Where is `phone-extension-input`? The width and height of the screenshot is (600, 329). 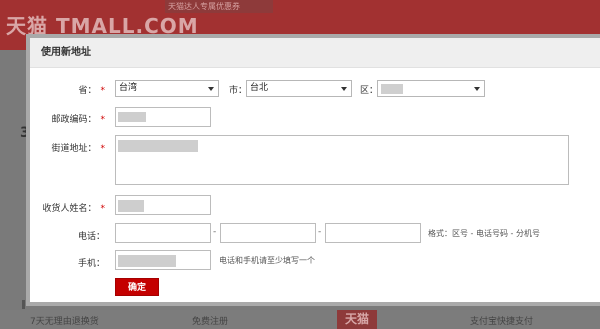 phone-extension-input is located at coordinates (373, 233).